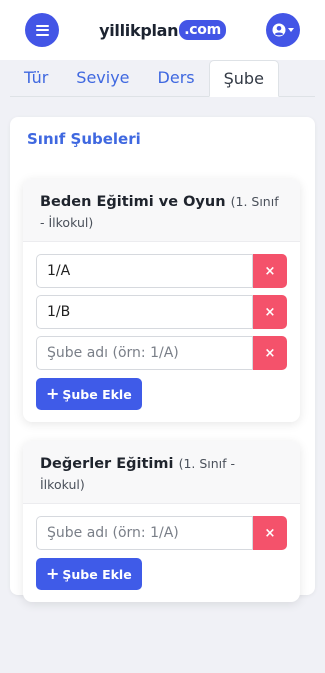 The height and width of the screenshot is (673, 325). I want to click on page-title: Sınıf Şubeleri, so click(84, 139).